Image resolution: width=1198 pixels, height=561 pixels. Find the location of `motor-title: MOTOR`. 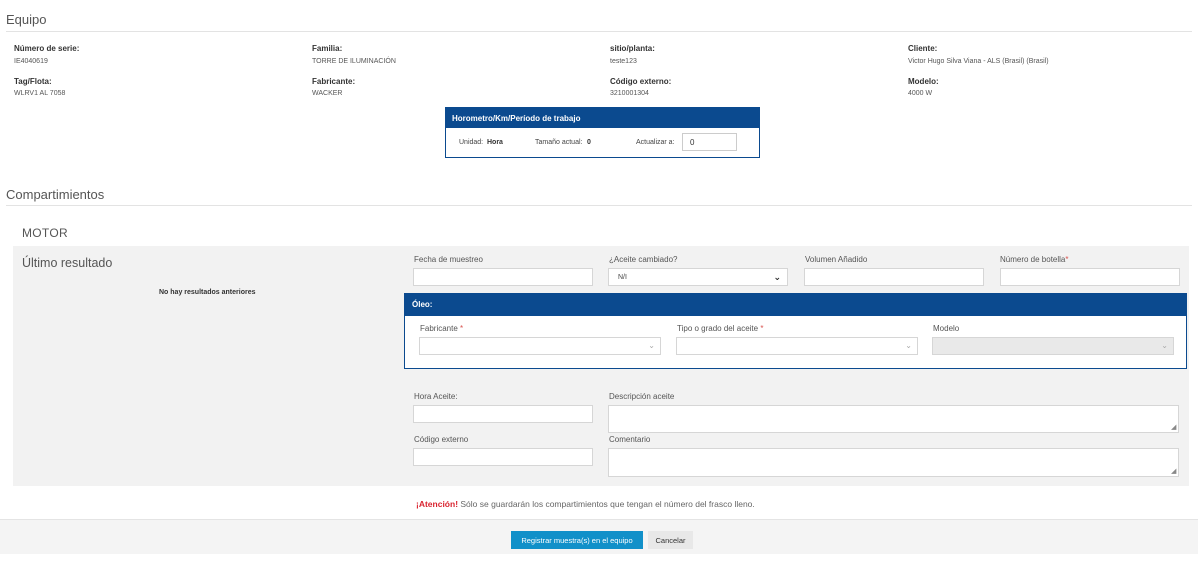

motor-title: MOTOR is located at coordinates (45, 233).